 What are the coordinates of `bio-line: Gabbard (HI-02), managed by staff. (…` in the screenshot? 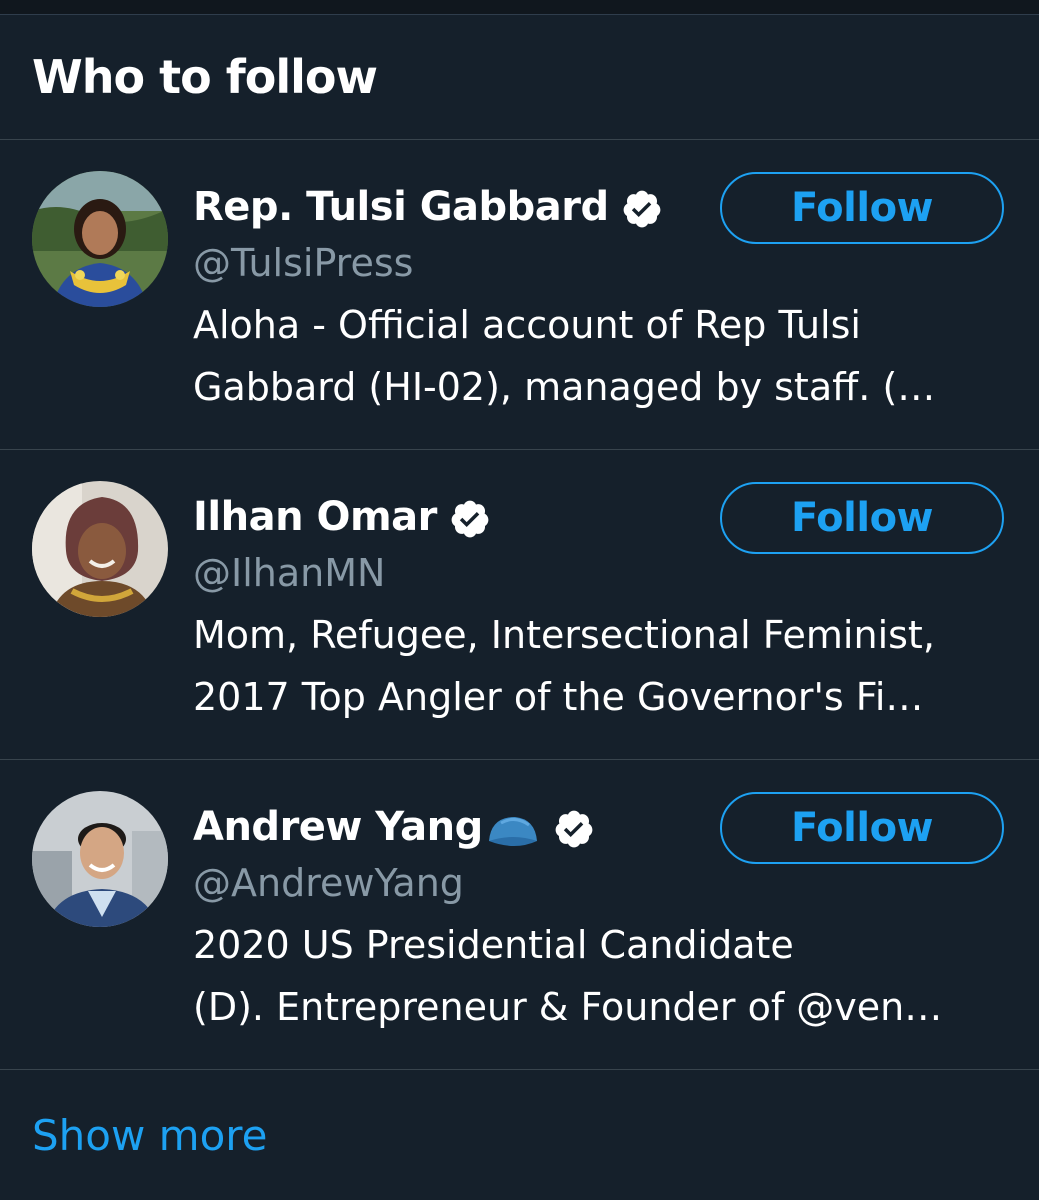 It's located at (564, 387).